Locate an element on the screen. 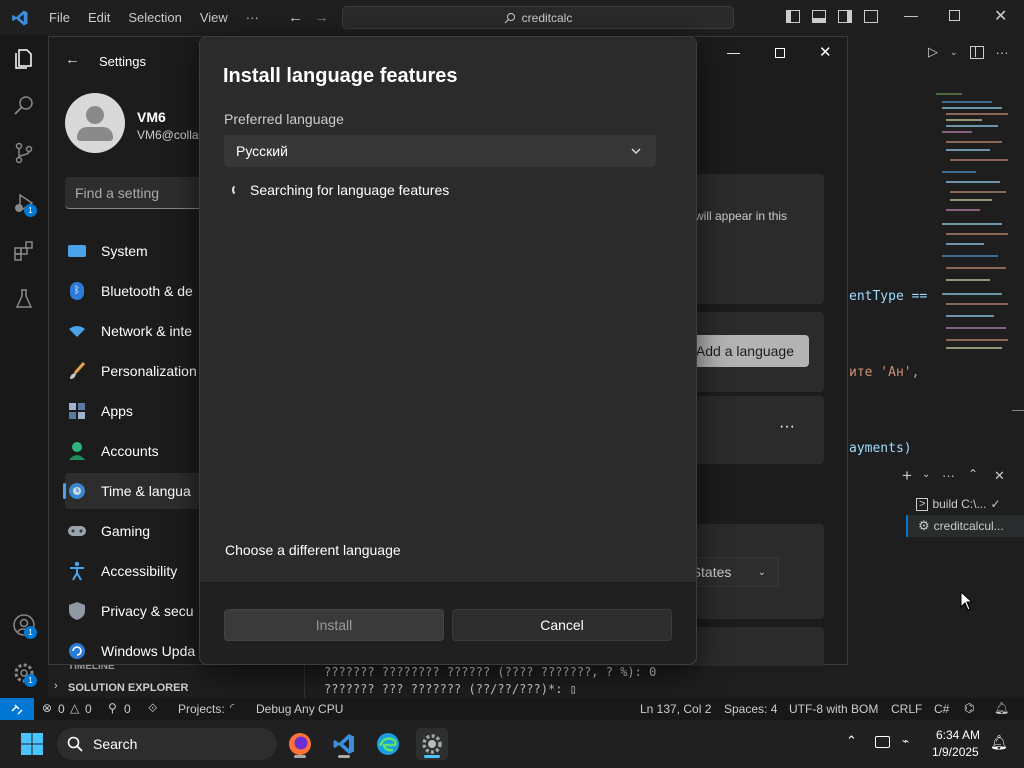 The height and width of the screenshot is (768, 1024). copilot-icon: ⌬ is located at coordinates (969, 708).